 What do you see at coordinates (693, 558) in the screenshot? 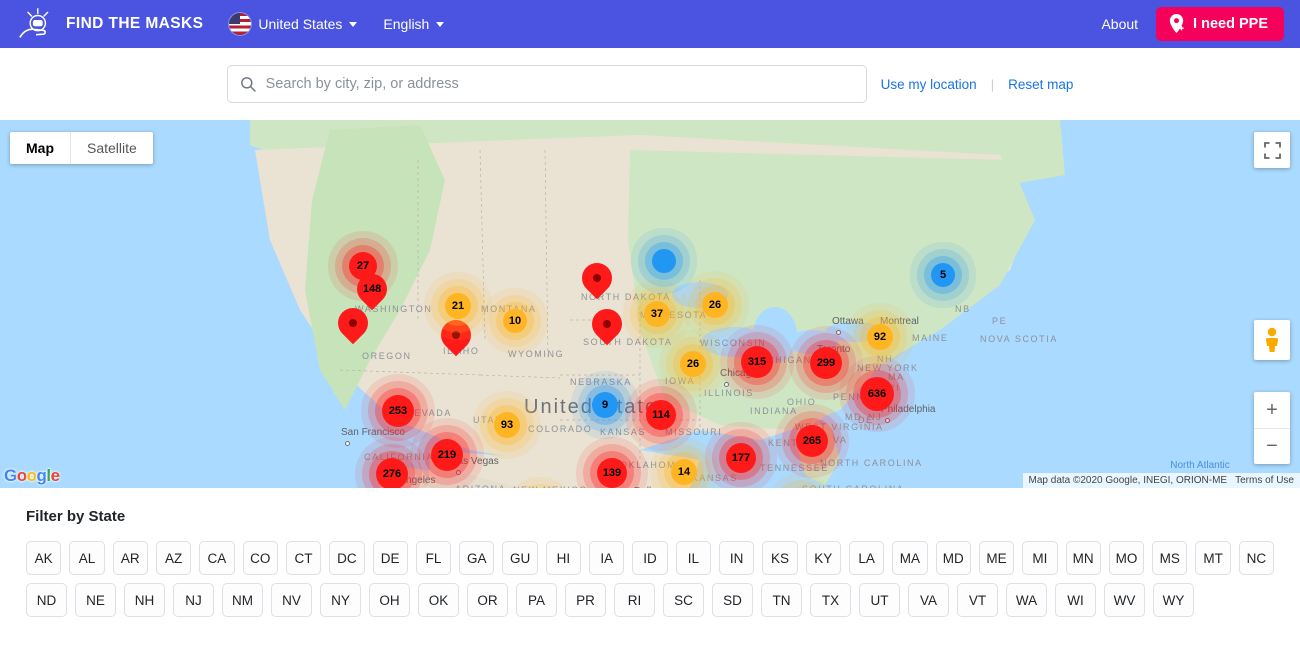
I see `state-filter-il: IL` at bounding box center [693, 558].